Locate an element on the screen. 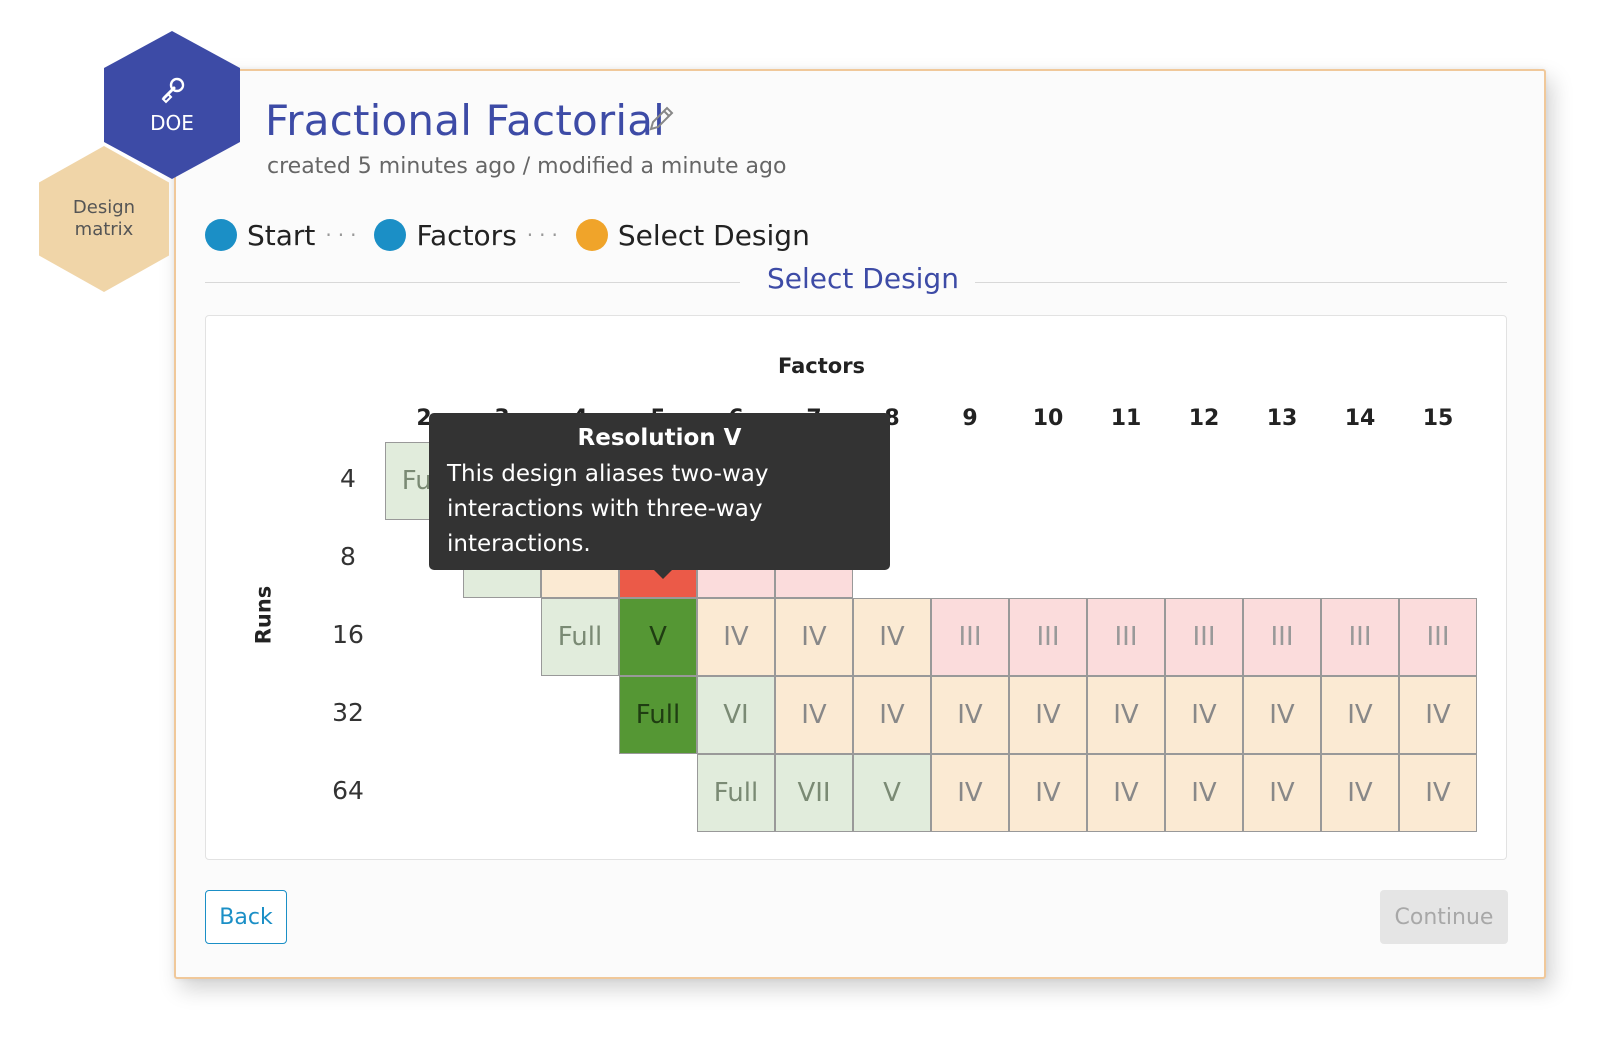 This screenshot has width=1602, height=1040. design-cell-64runs-10factors: IV is located at coordinates (1048, 793).